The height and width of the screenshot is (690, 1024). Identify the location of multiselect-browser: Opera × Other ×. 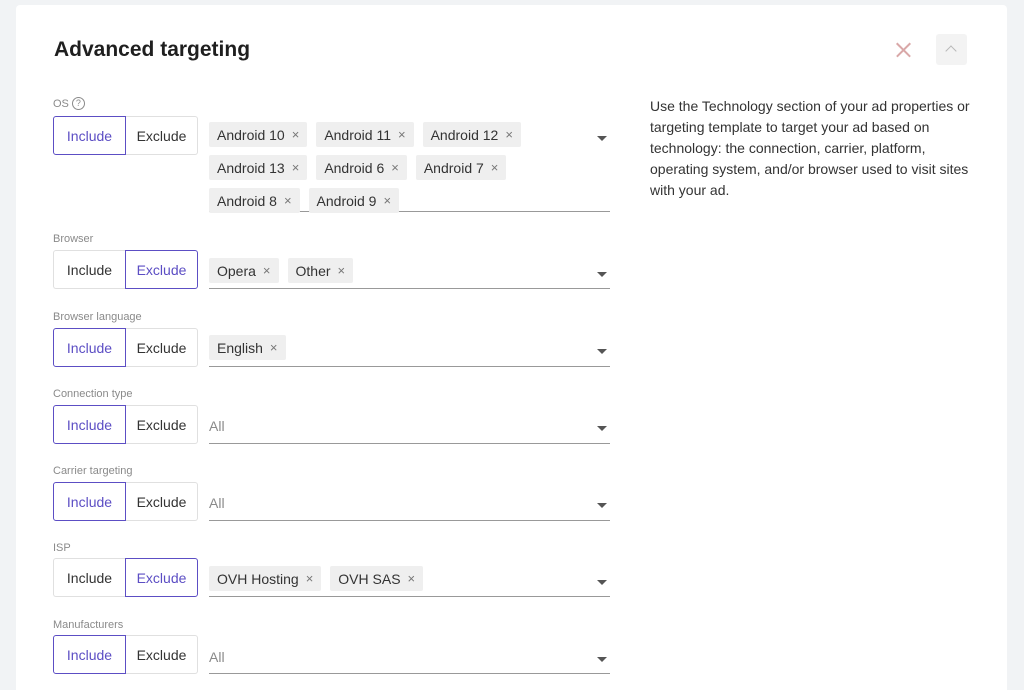
(409, 273).